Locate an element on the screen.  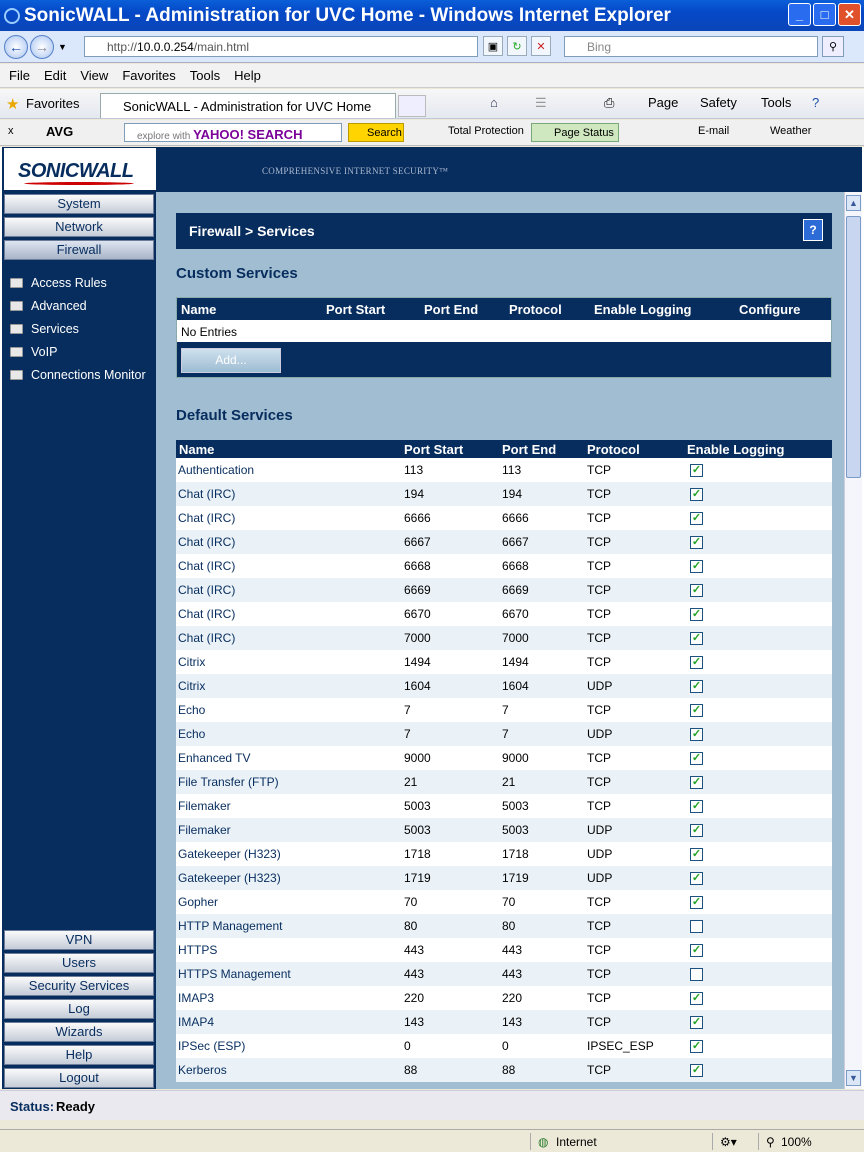
scroll-down-icon: ▼ is located at coordinates (853, 1078).